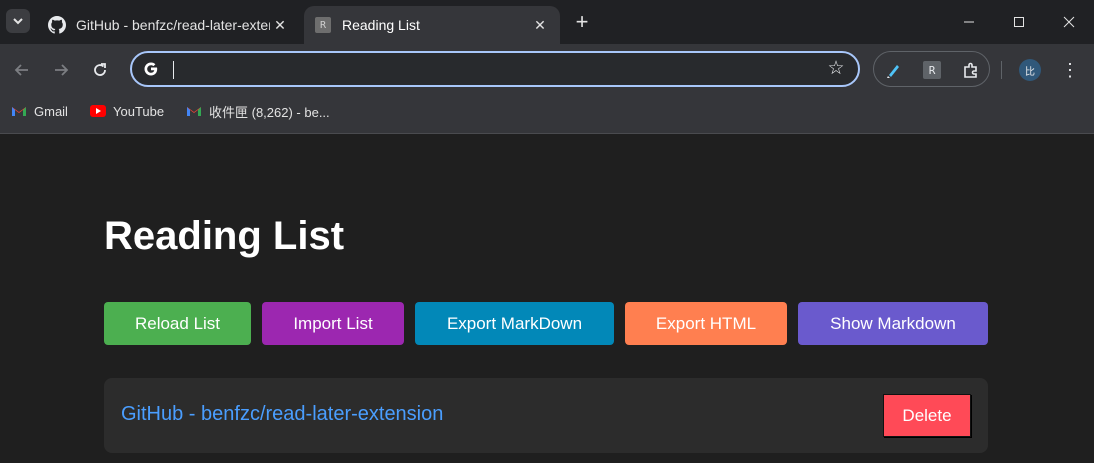 This screenshot has height=463, width=1094. I want to click on reload-list-button: Reload List, so click(177, 323).